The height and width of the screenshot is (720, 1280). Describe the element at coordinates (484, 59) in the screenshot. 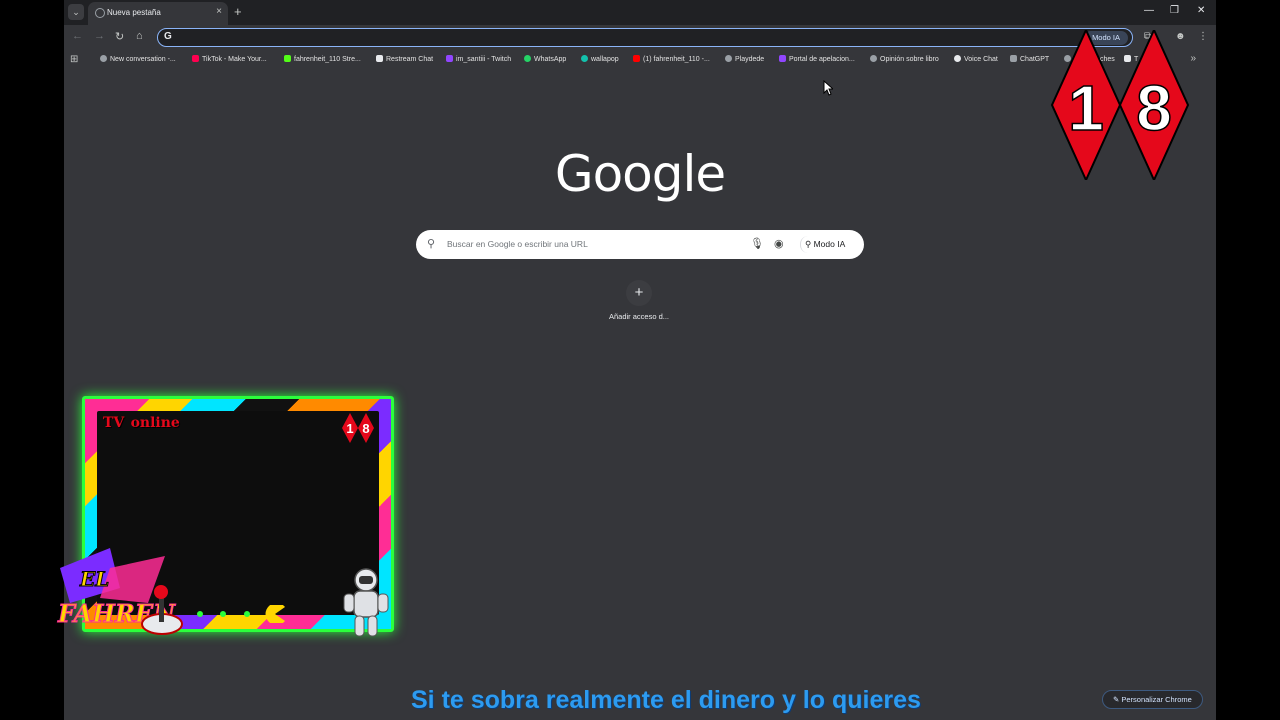

I see `bookmark-label: im_santiii - Twitch` at that location.